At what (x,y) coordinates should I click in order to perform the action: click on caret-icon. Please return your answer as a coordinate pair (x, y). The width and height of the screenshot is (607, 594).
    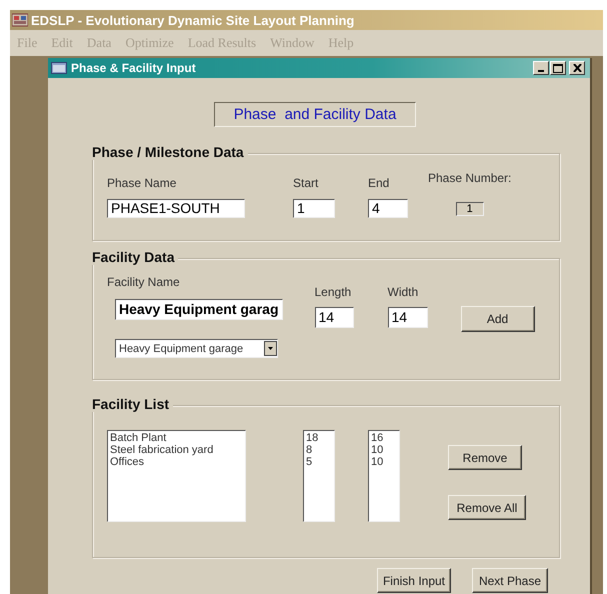
    Looking at the image, I should click on (270, 348).